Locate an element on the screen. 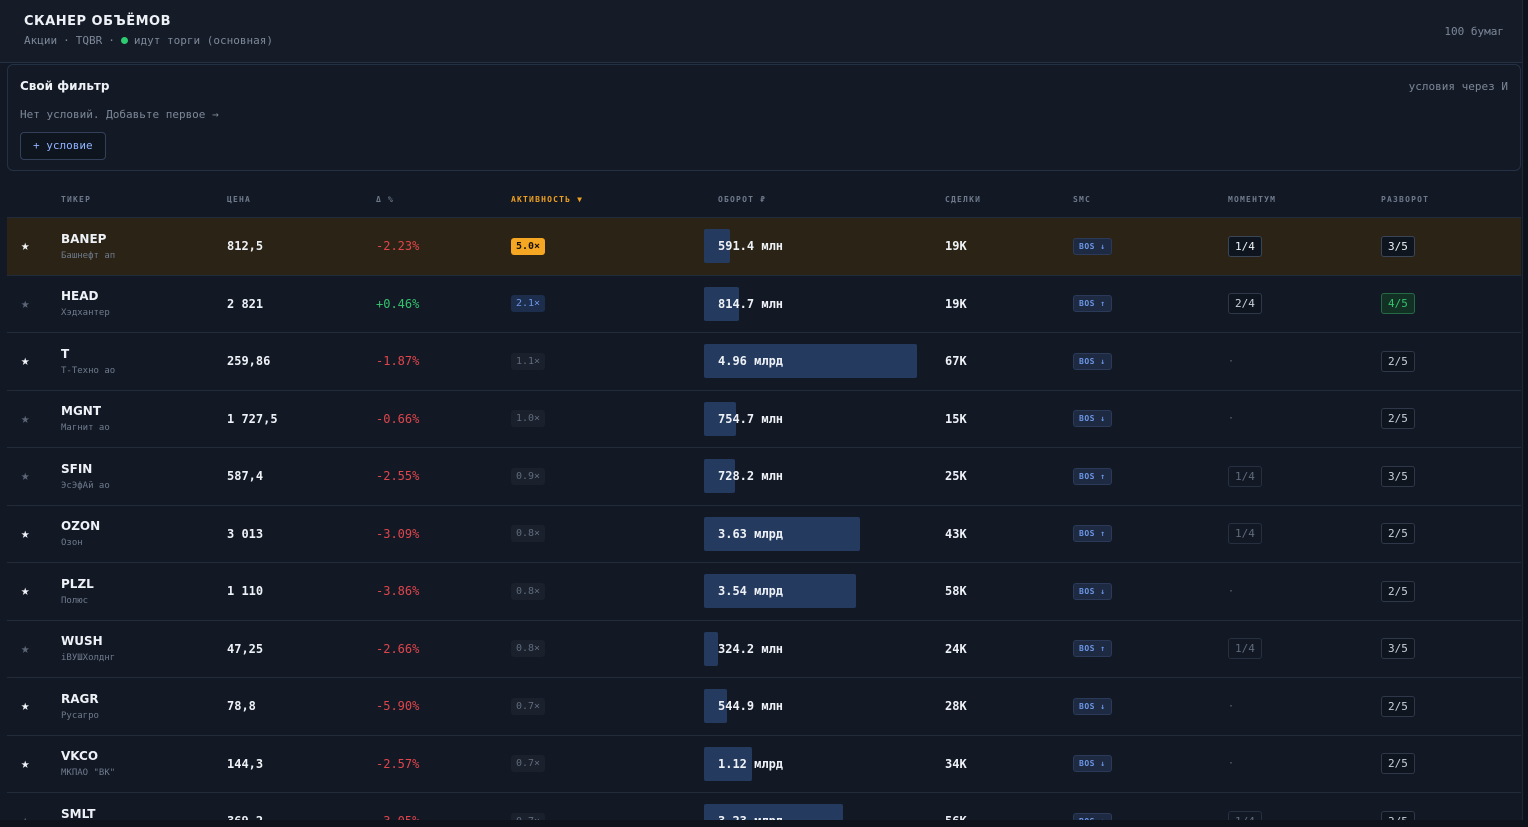 Image resolution: width=1528 pixels, height=827 pixels. turnover-cell: 4.96 млрд is located at coordinates (819, 361).